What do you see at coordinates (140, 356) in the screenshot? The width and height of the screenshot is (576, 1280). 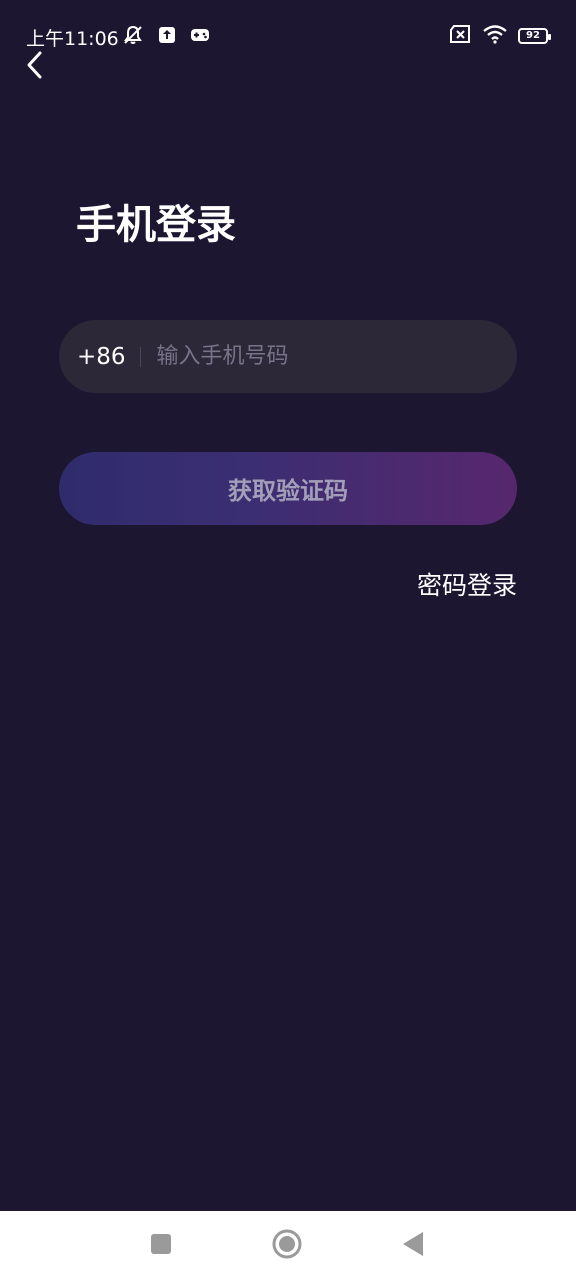 I see `country-code-divider` at bounding box center [140, 356].